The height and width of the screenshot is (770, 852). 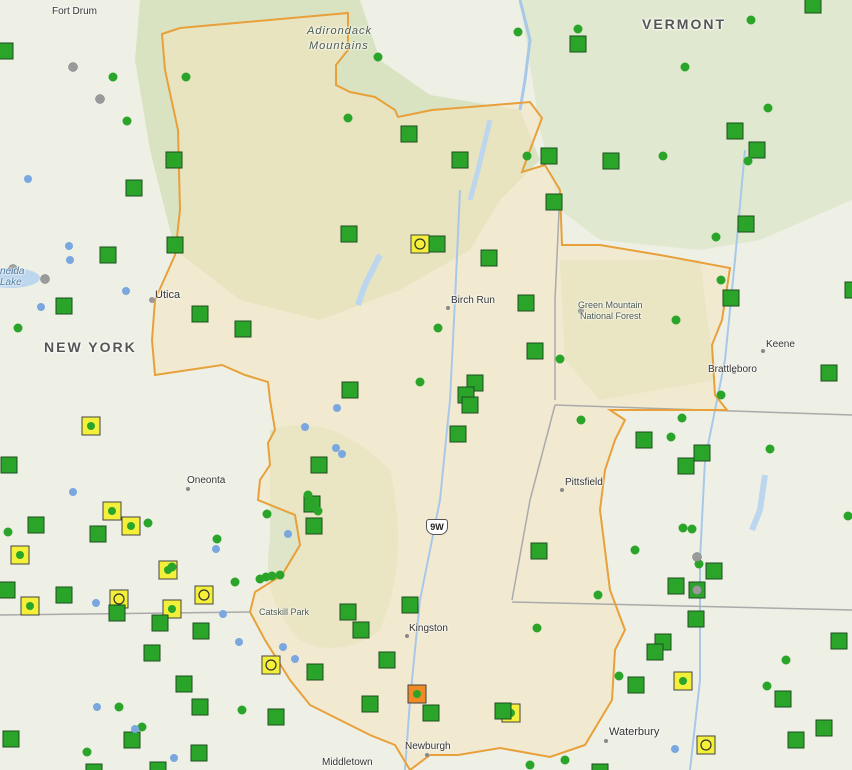 I want to click on map-label-birch-run: Birch Run, so click(x=473, y=300).